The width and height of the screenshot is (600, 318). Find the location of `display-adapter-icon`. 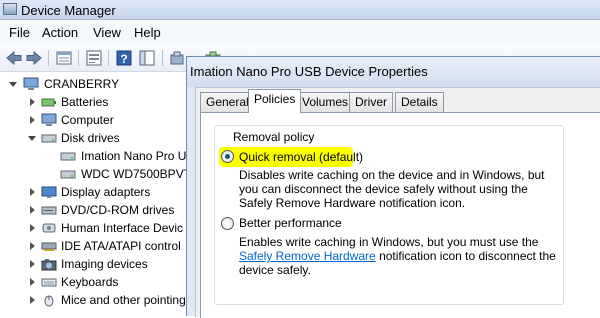

display-adapter-icon is located at coordinates (49, 192).